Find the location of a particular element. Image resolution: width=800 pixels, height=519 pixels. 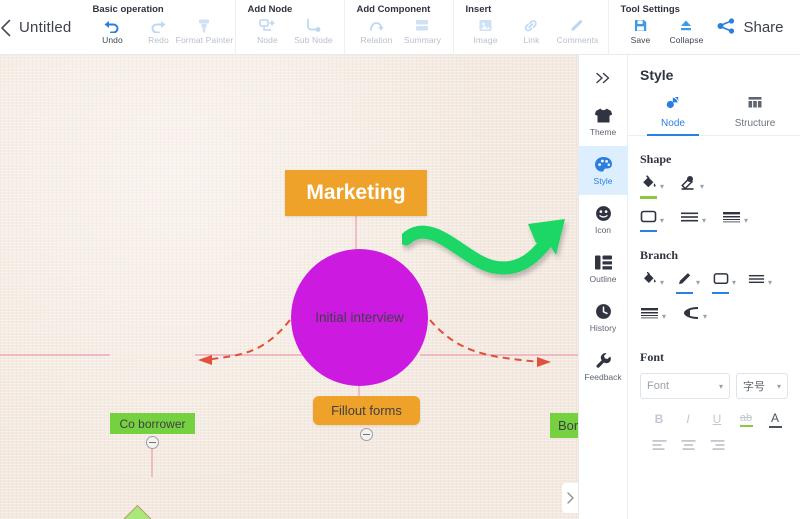

bold-button: B is located at coordinates (659, 419).